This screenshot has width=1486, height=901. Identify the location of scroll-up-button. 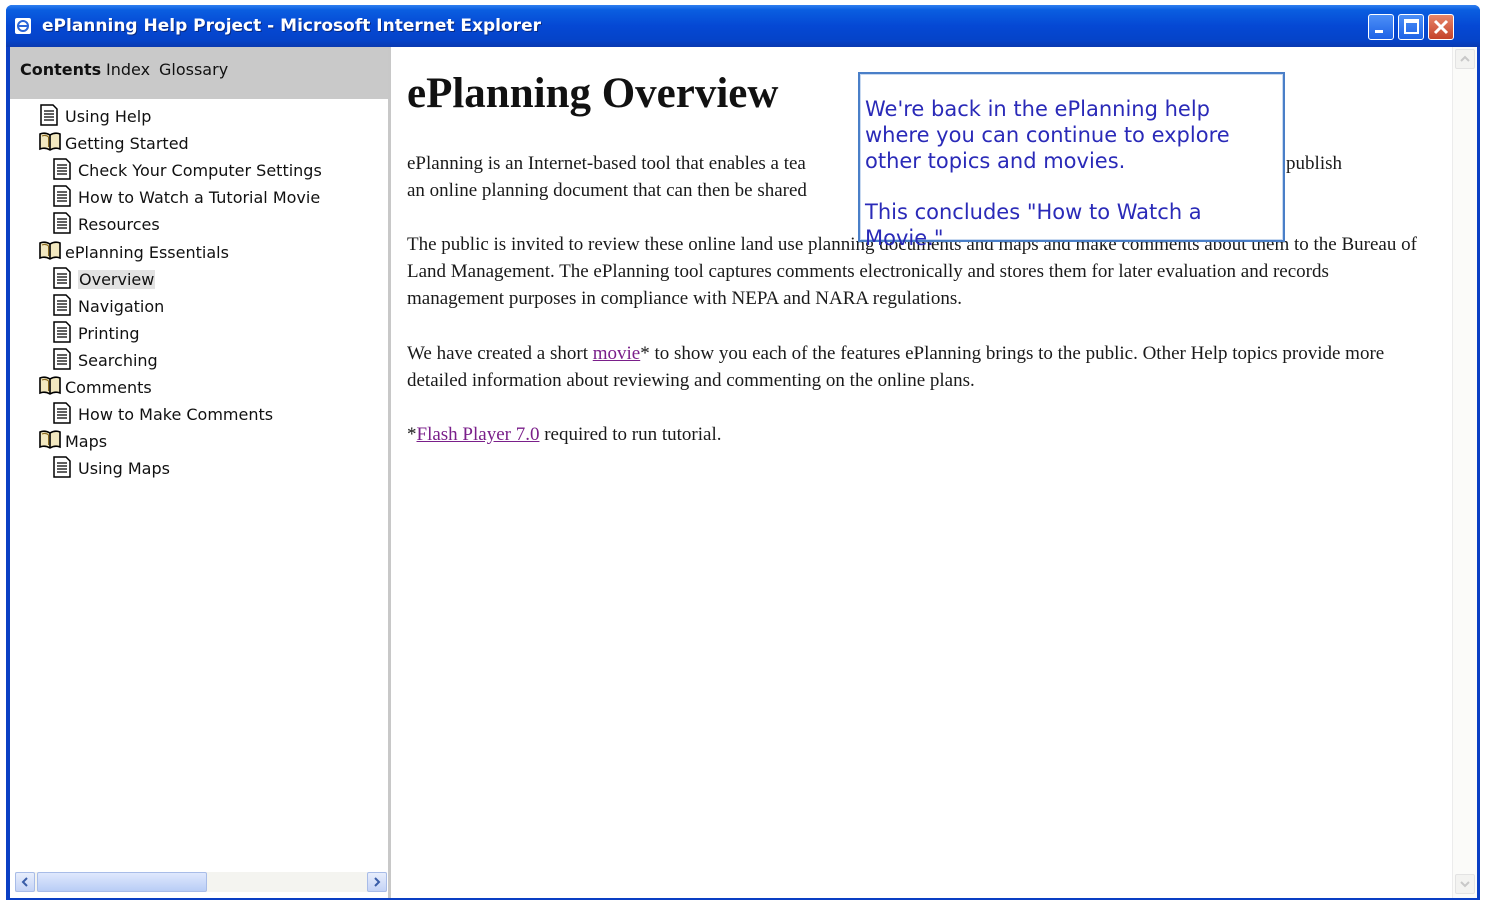
(1465, 59).